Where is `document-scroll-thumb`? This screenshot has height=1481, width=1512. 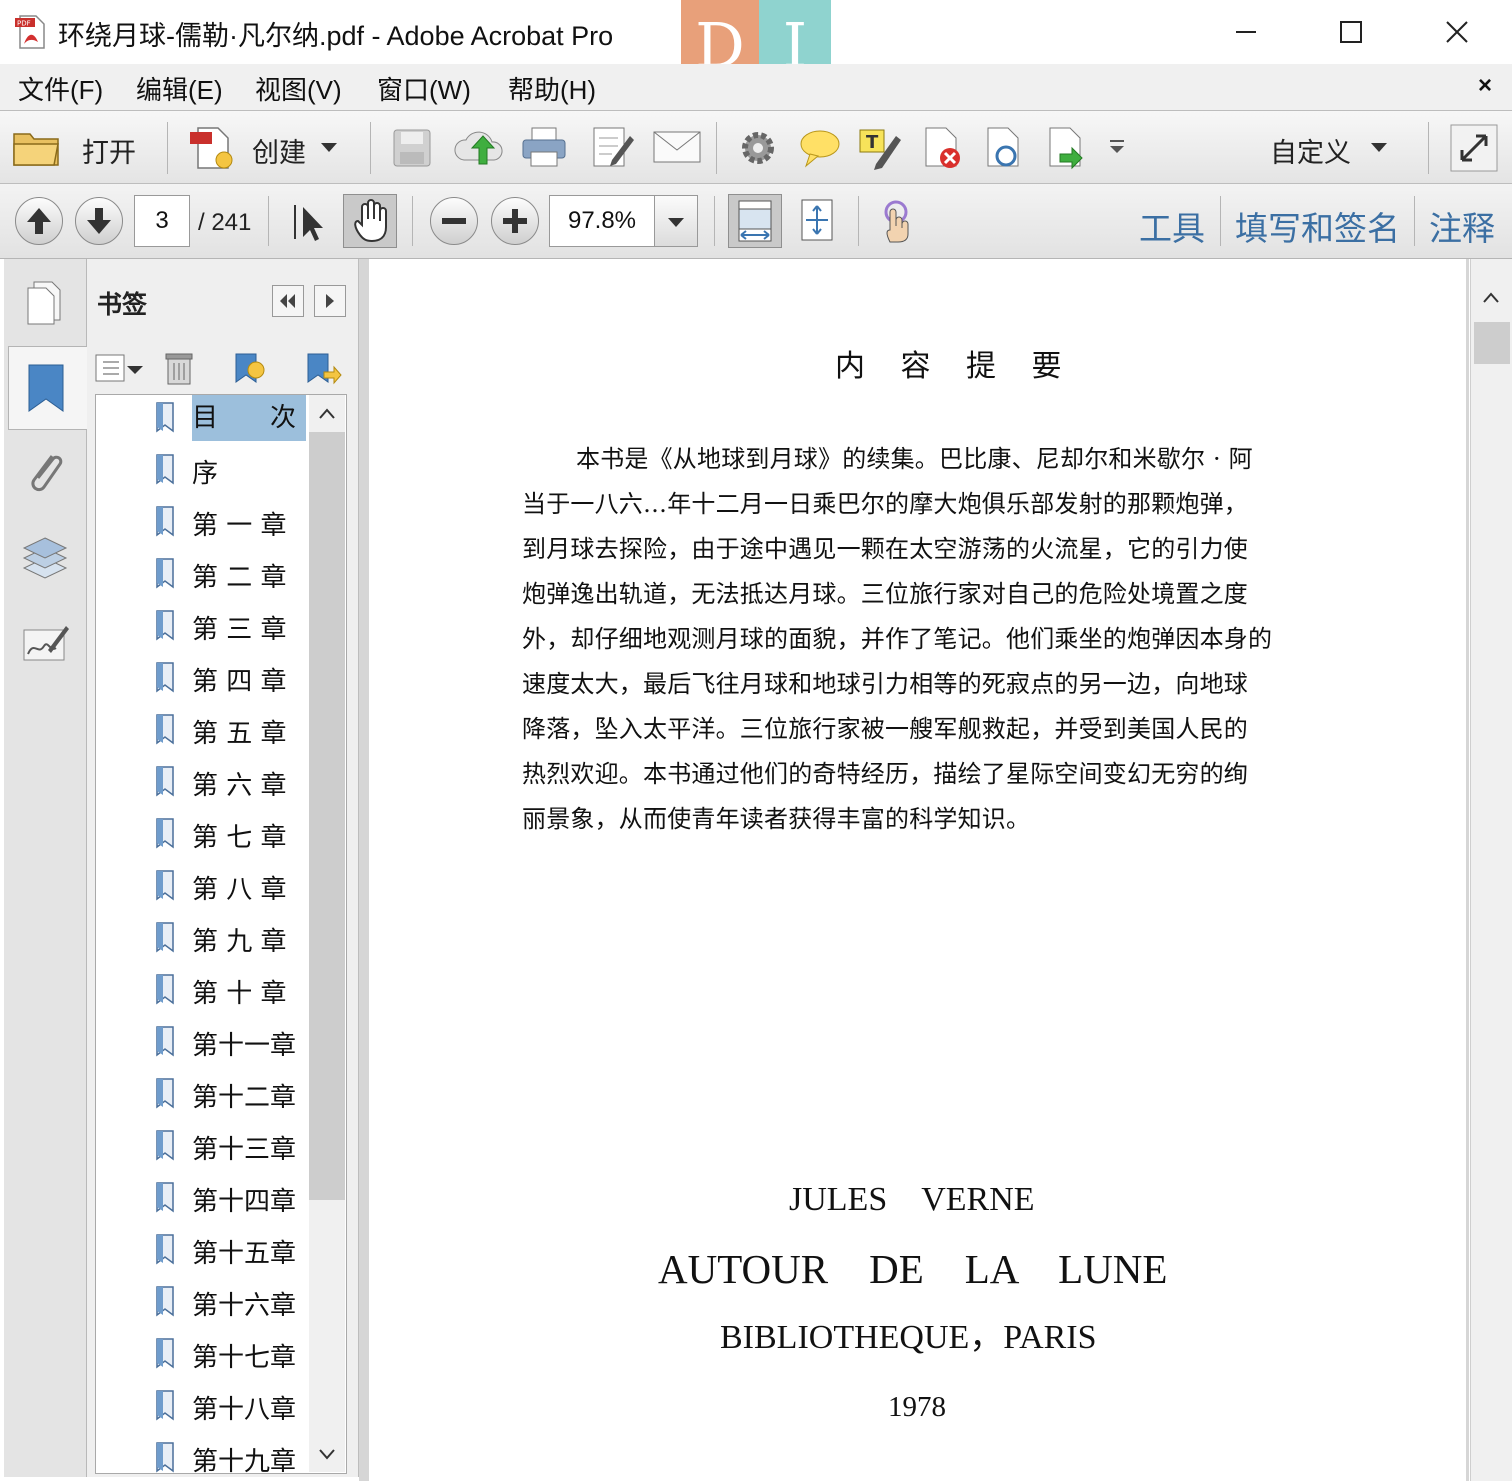 document-scroll-thumb is located at coordinates (1492, 343).